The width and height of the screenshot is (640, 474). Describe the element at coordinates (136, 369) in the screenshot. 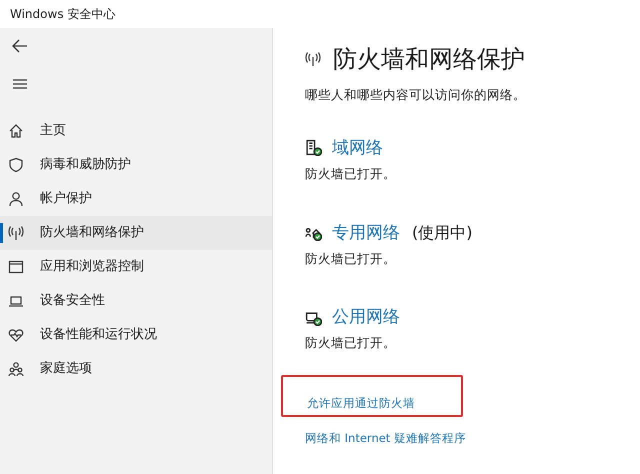

I see `nav-item: 家庭选项` at that location.